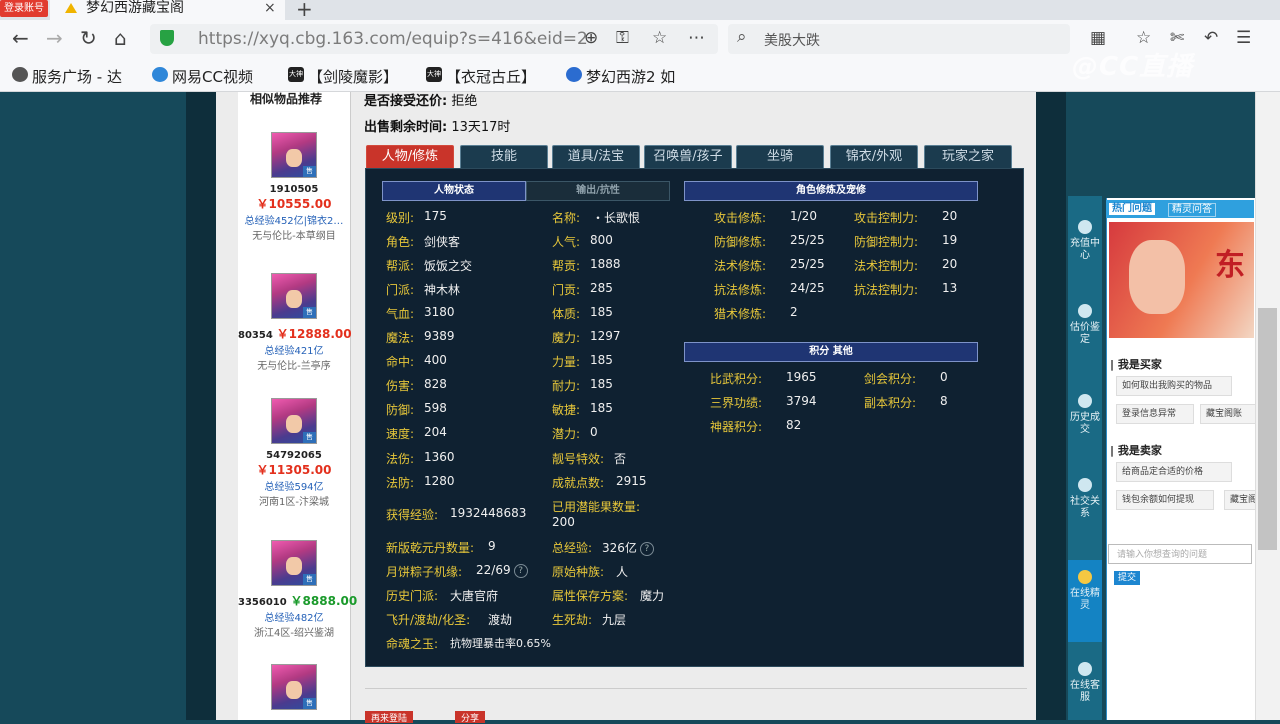 Image resolution: width=1280 pixels, height=724 pixels. I want to click on float-history: 历史成交, so click(1085, 415).